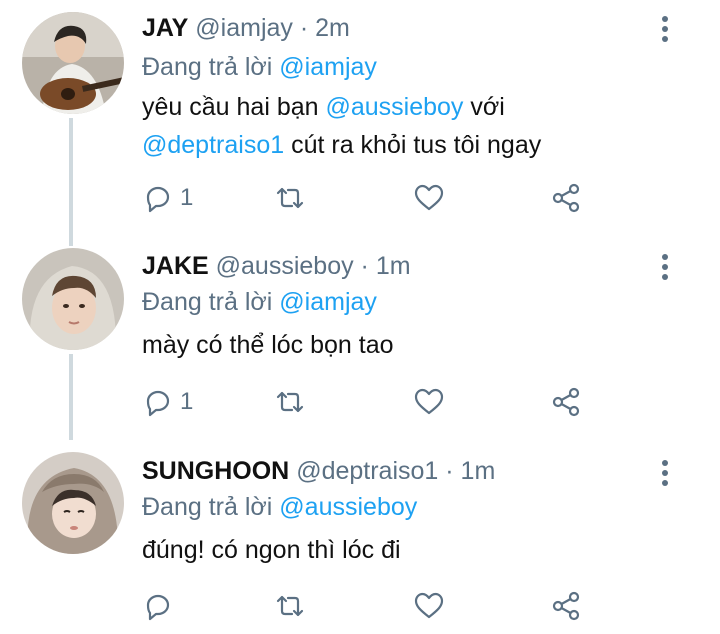 The height and width of the screenshot is (634, 720). I want to click on reply-button, so click(161, 606).